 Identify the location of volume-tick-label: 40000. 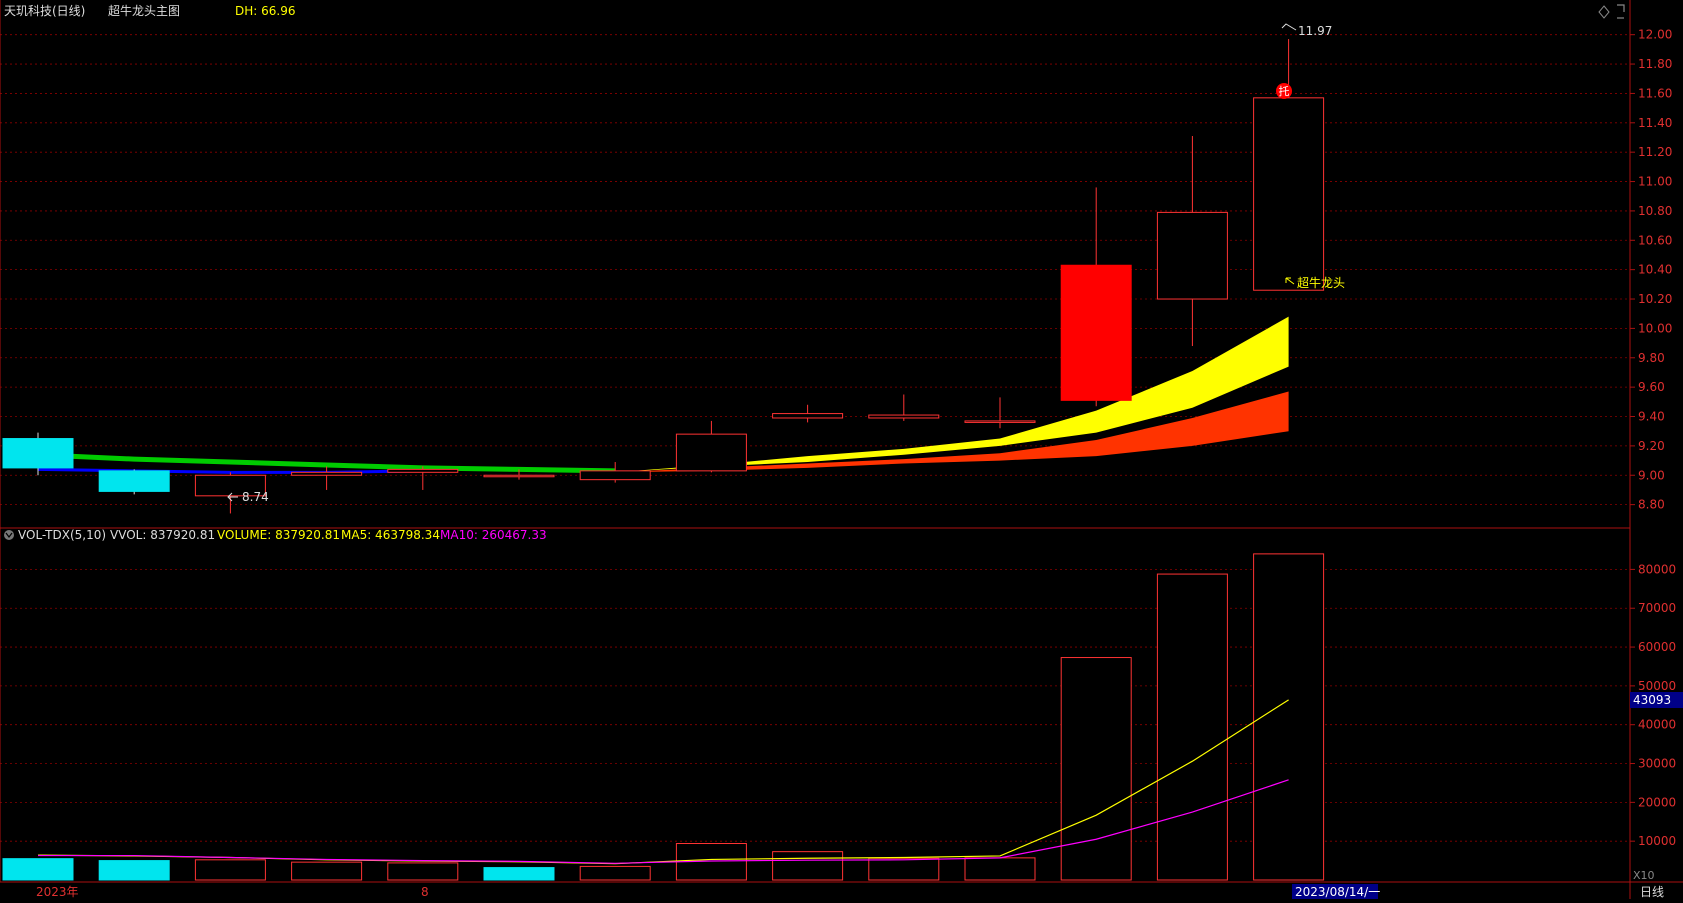
(1657, 725).